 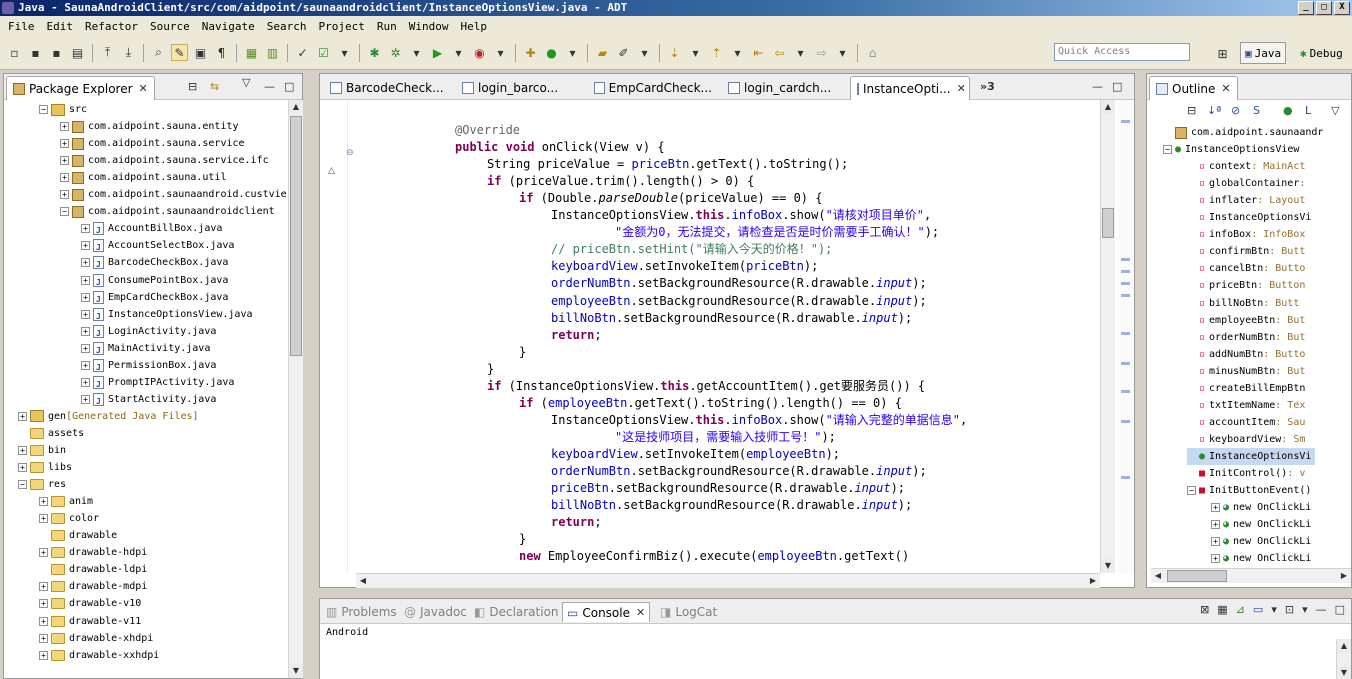 I want to click on outline-item: ▫ cancelBtn : Butto, so click(x=1246, y=268).